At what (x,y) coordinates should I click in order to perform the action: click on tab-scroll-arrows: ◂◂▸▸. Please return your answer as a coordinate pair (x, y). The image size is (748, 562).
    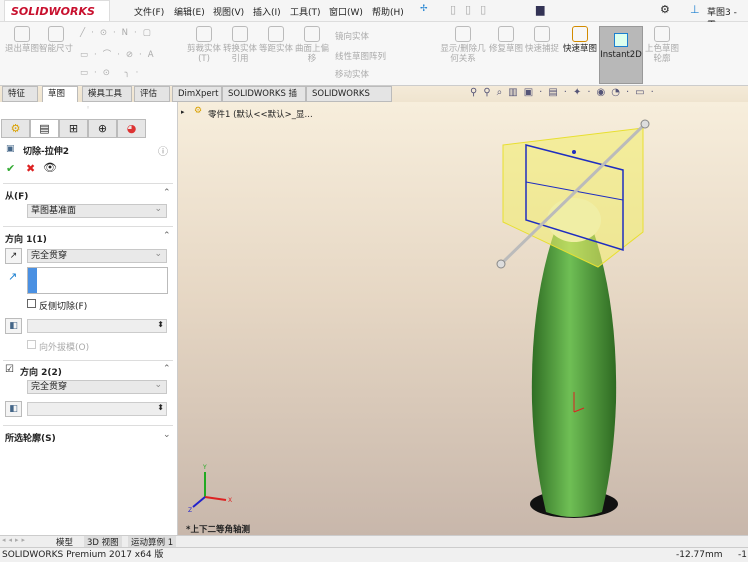
    Looking at the image, I should click on (15, 540).